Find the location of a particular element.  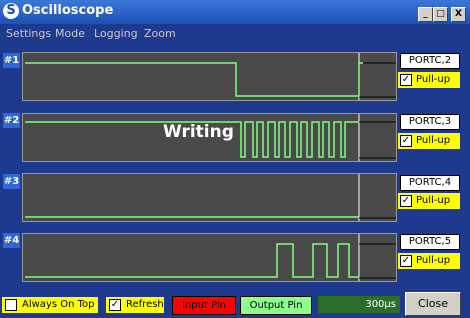

minimize-button: _ is located at coordinates (425, 14).